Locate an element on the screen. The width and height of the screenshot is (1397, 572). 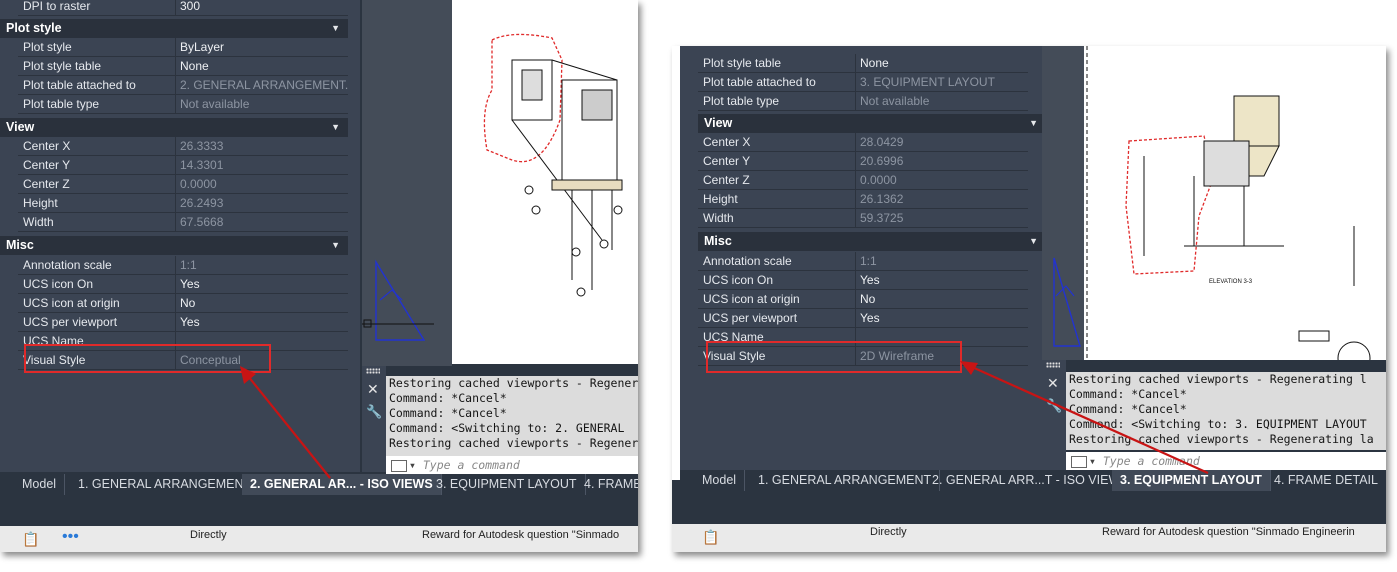
property-row-center-y: Center Y 20.6996 is located at coordinates (863, 161).